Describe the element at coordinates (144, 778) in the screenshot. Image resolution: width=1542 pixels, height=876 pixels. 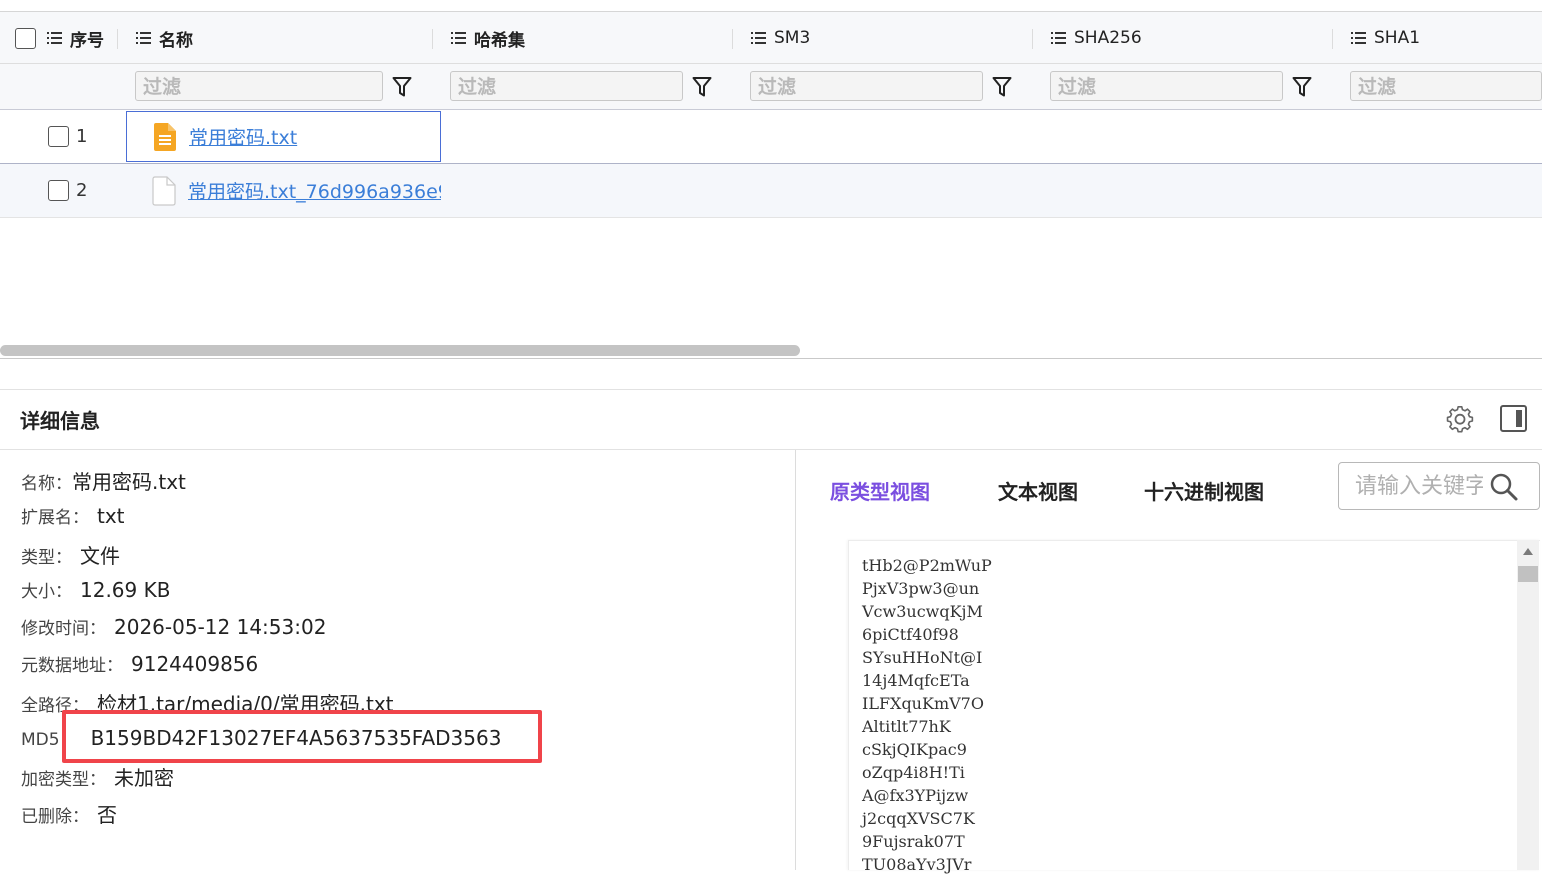
I see `property-value: 未加密` at that location.